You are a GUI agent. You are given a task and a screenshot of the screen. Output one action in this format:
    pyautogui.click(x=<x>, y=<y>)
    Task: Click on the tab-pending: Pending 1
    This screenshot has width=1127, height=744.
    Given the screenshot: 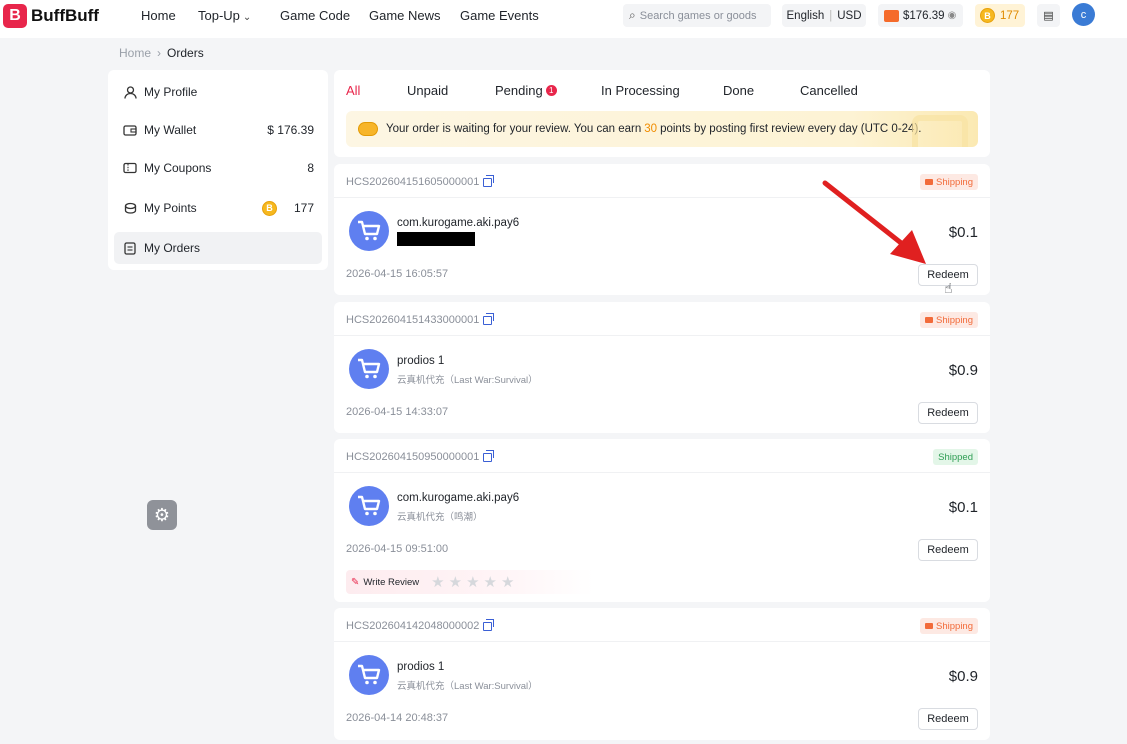 What is the action you would take?
    pyautogui.click(x=526, y=90)
    